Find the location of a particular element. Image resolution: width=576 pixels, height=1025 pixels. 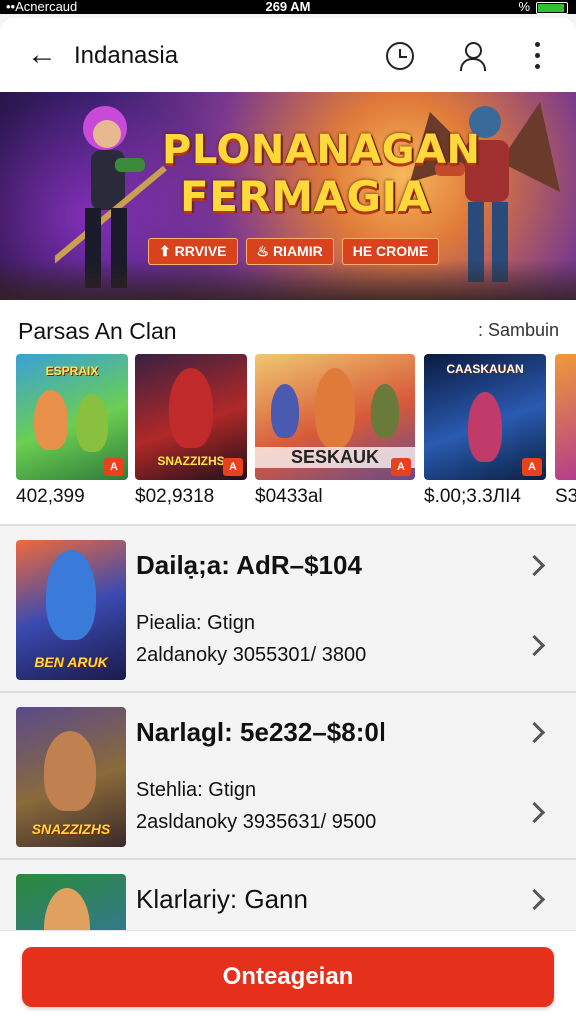

card-price: $.00;3.3ЛI4 is located at coordinates (472, 496).